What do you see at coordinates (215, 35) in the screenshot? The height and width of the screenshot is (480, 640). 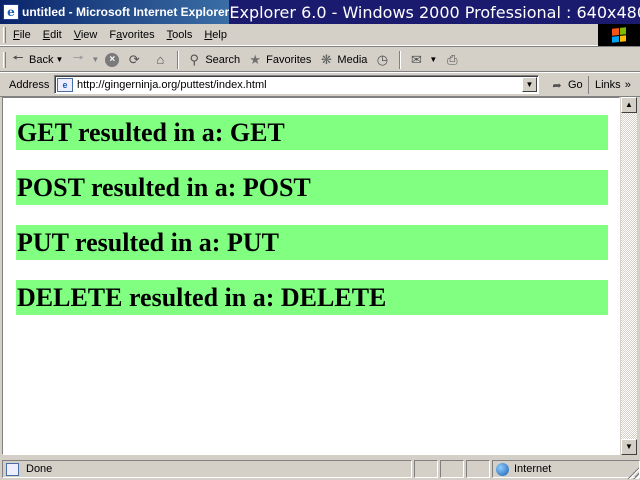 I see `menu-help: Help` at bounding box center [215, 35].